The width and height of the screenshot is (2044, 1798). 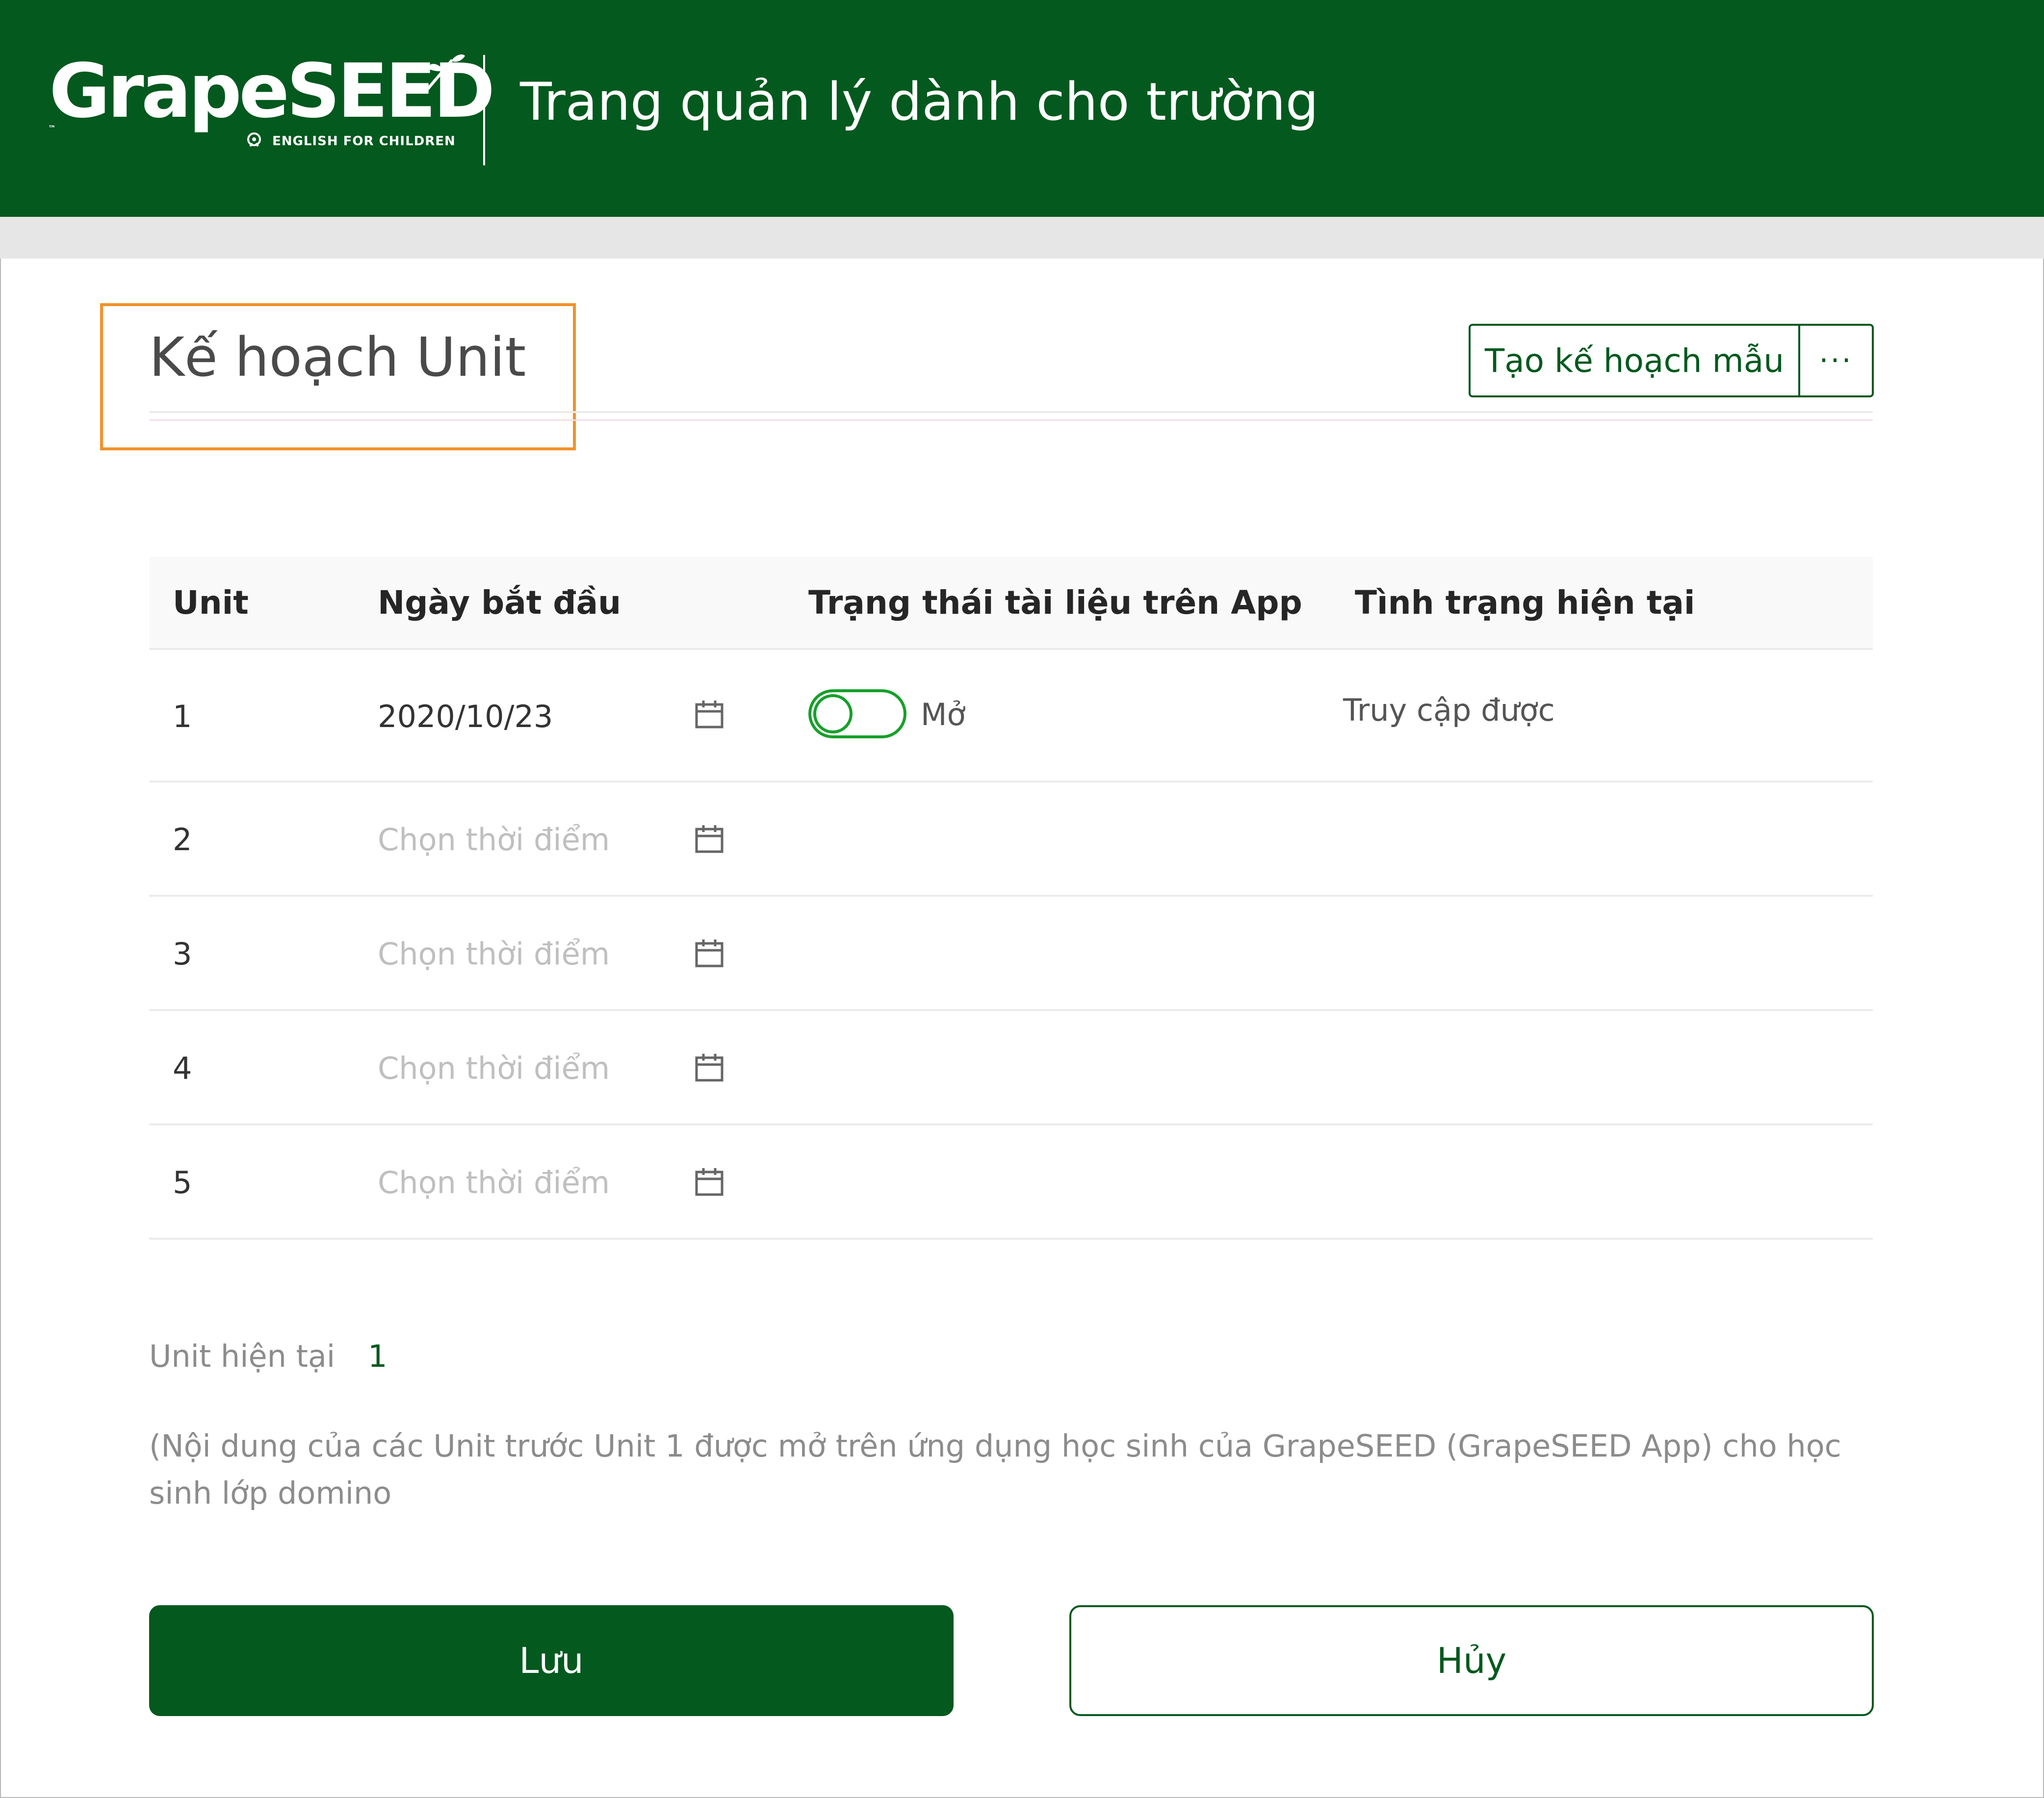 I want to click on current-status-value: Truy cập được, so click(x=1449, y=710).